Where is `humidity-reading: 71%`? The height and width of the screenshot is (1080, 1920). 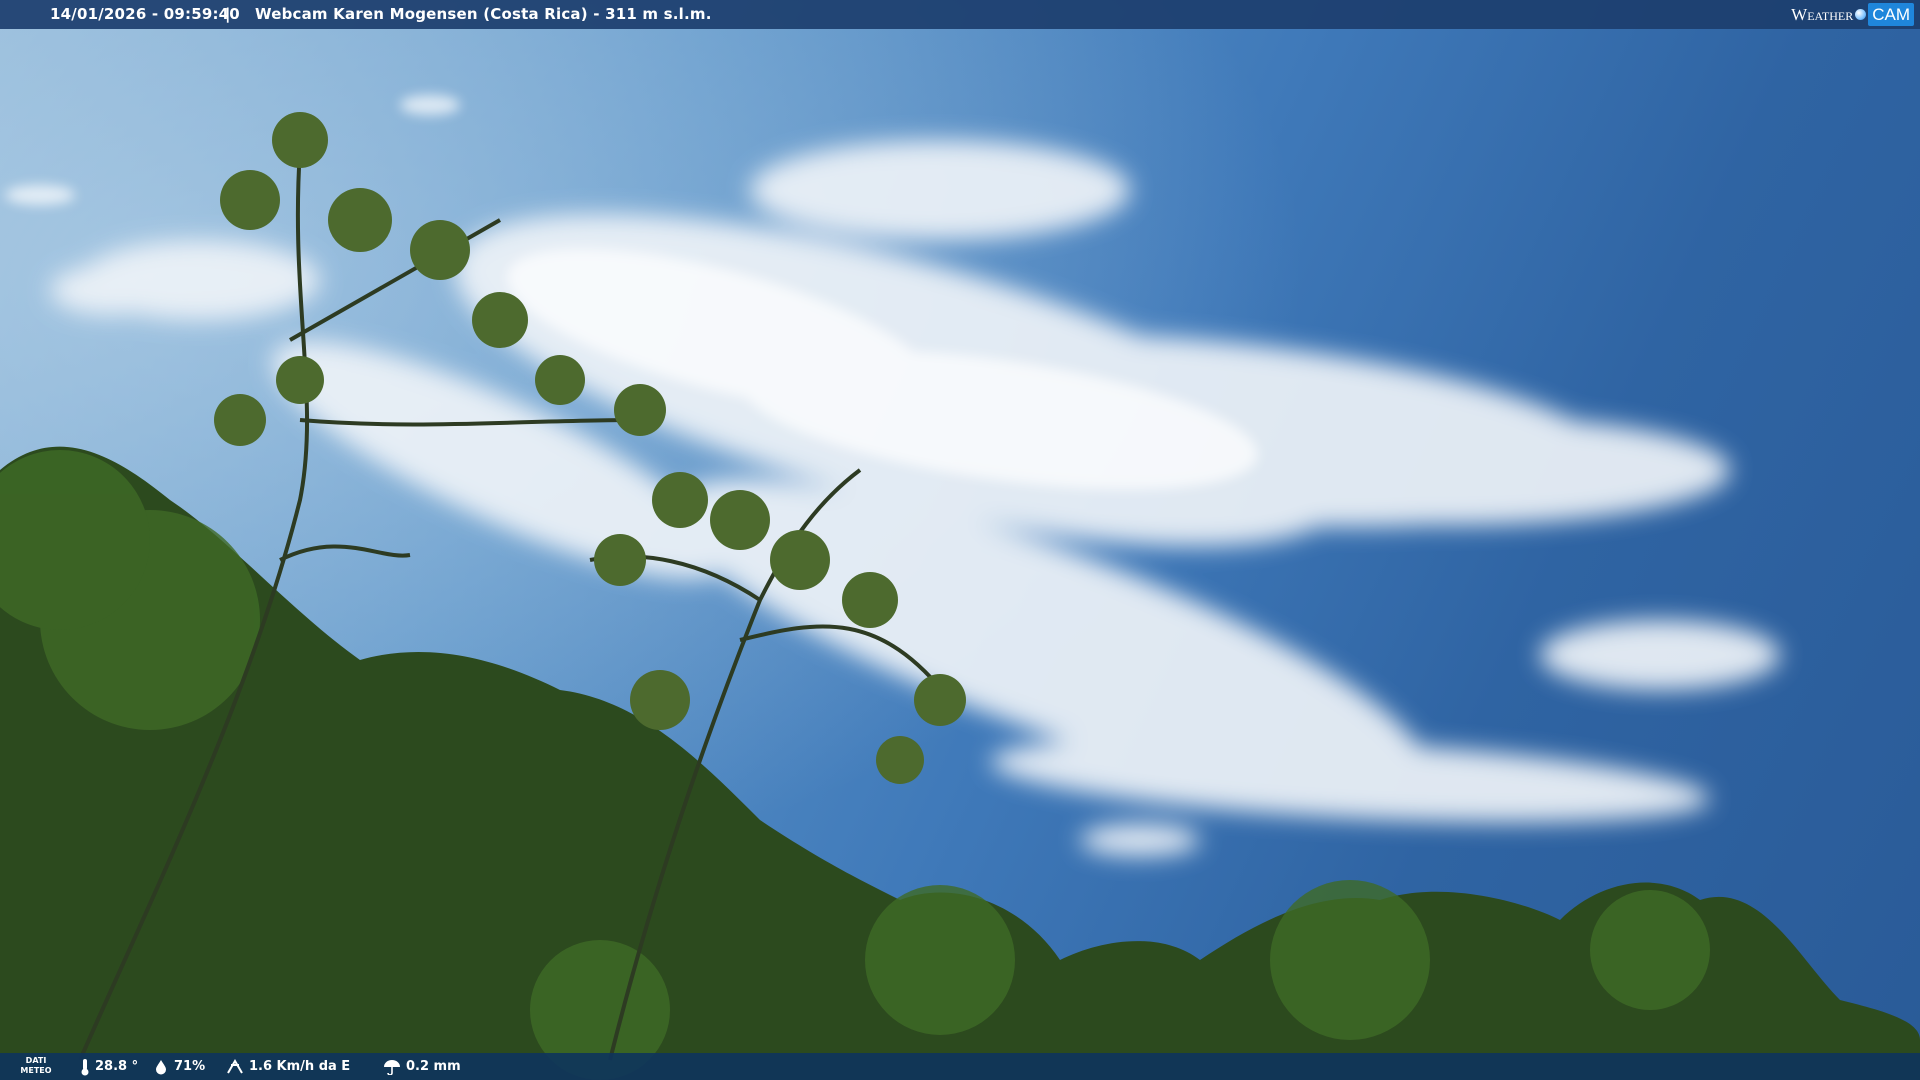
humidity-reading: 71% is located at coordinates (179, 1066).